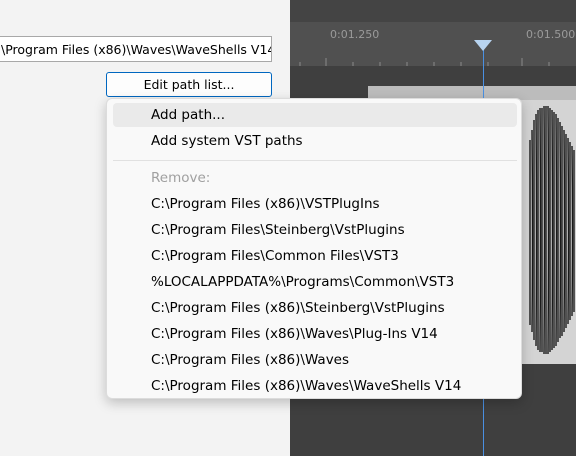  What do you see at coordinates (315, 160) in the screenshot?
I see `menu-separator` at bounding box center [315, 160].